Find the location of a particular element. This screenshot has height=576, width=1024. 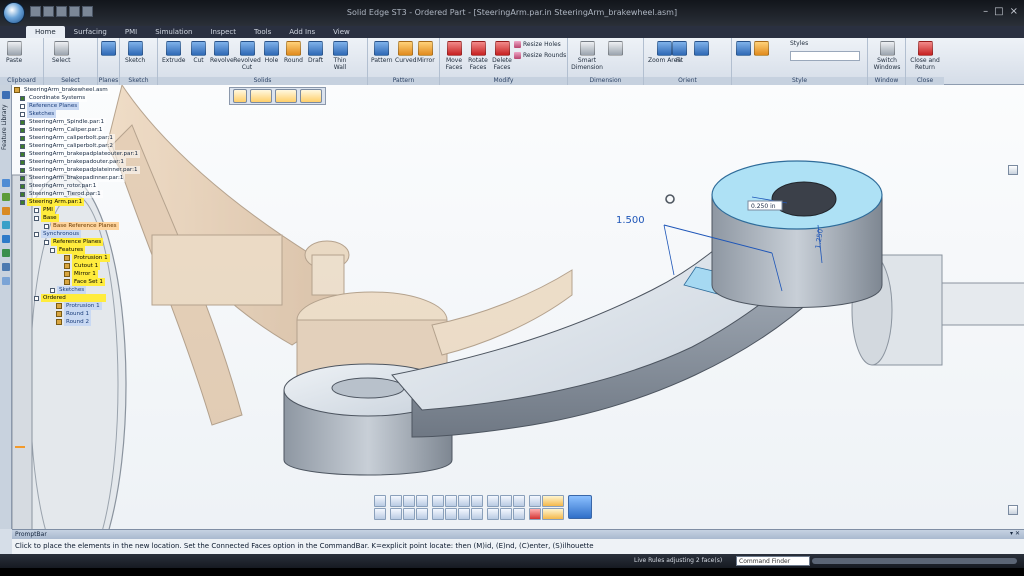

layers-tab-icon is located at coordinates (6, 183).